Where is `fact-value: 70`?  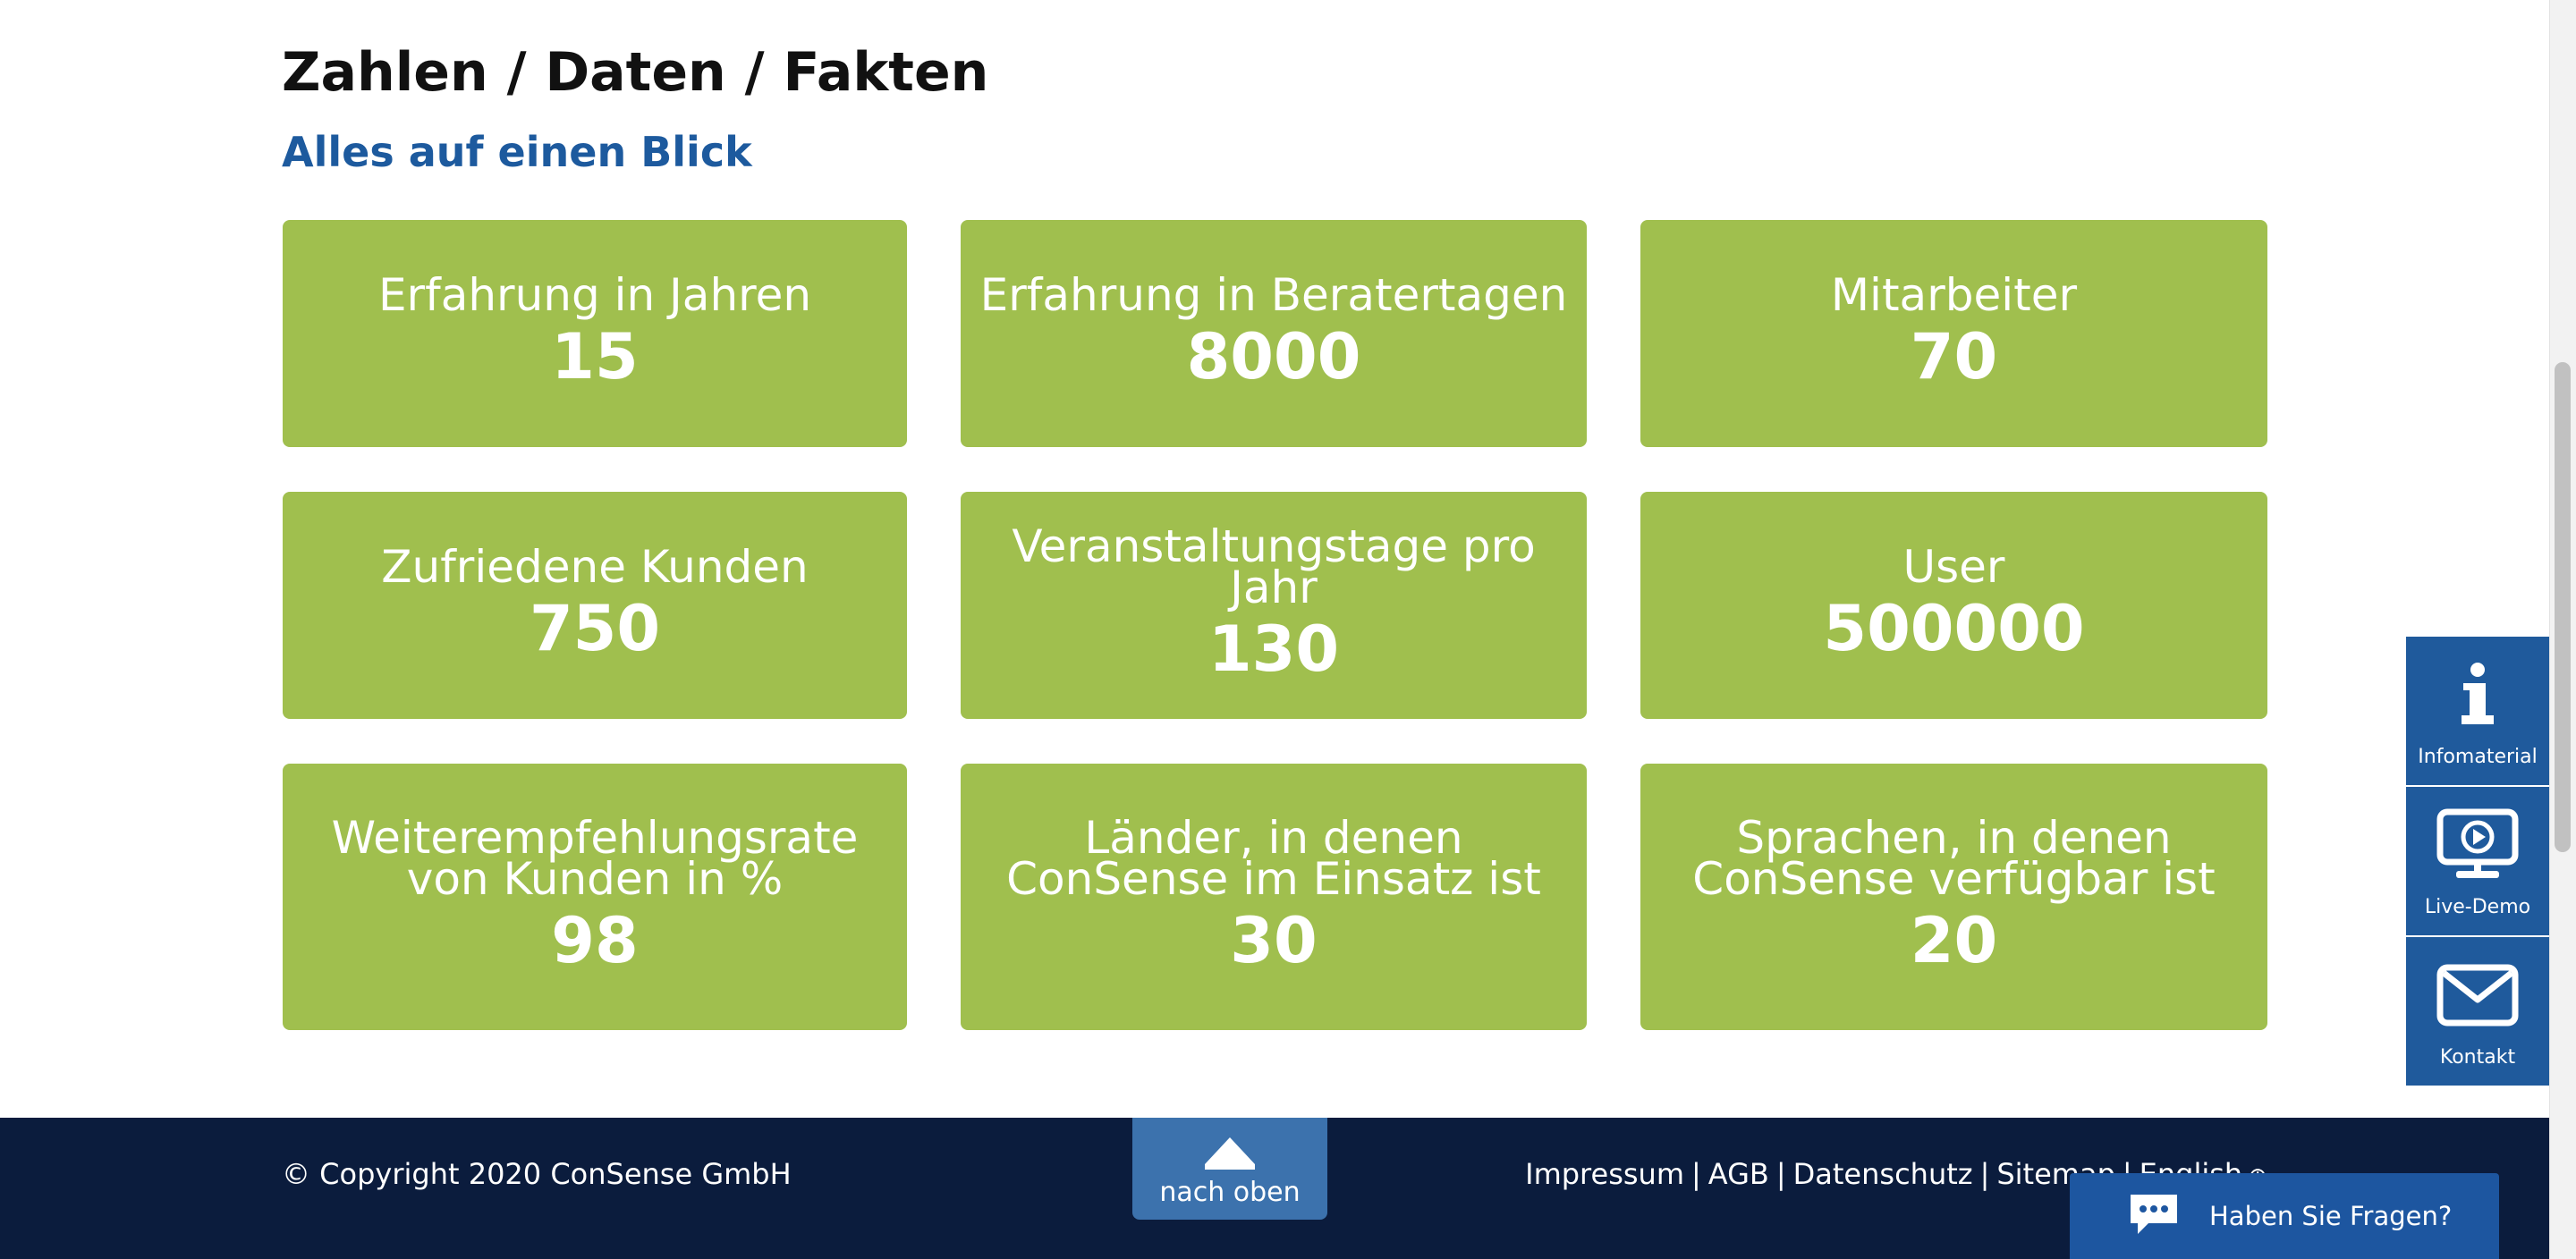
fact-value: 70 is located at coordinates (1954, 356).